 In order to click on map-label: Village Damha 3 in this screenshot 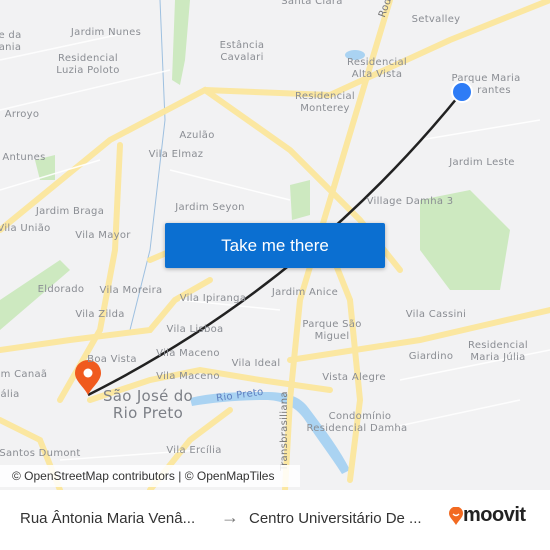, I will do `click(410, 201)`.